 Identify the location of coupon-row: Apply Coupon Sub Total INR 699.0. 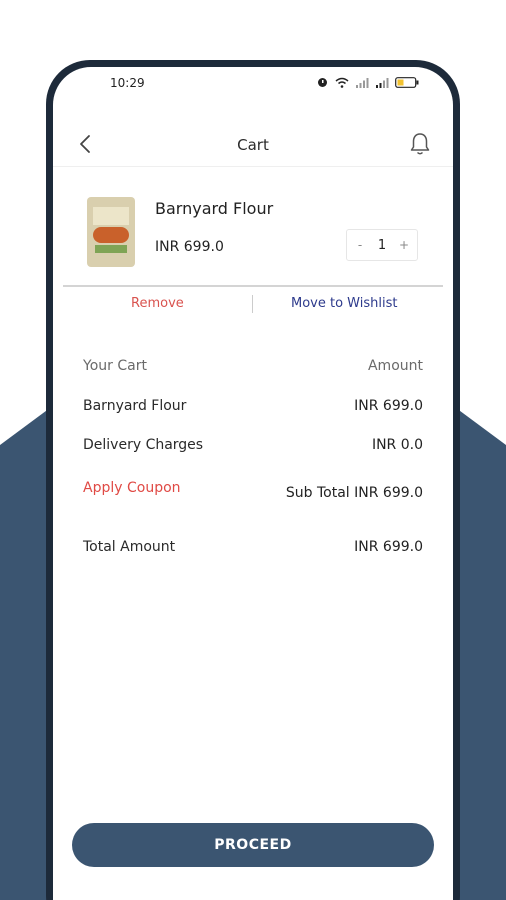
(253, 494).